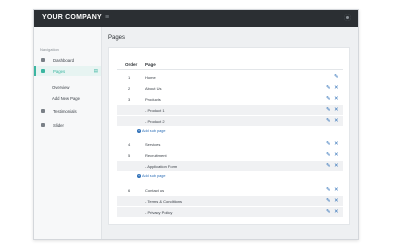 The height and width of the screenshot is (250, 400). I want to click on sidebar-item-dashboard: Dashboard, so click(67, 60).